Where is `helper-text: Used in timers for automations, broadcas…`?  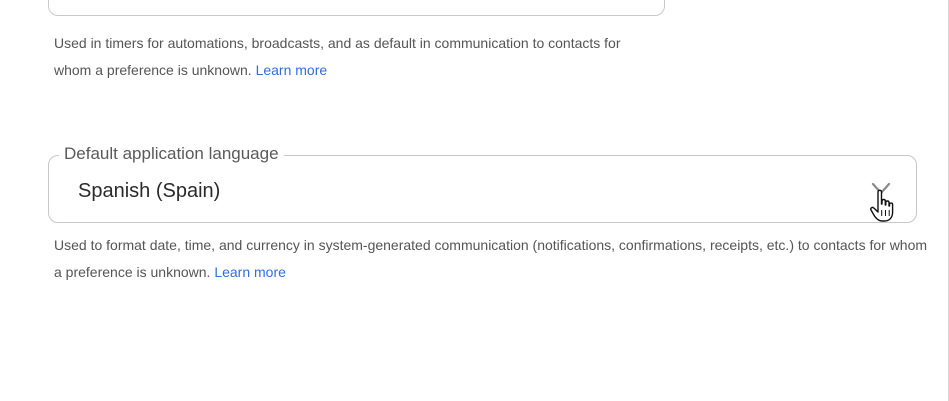 helper-text: Used in timers for automations, broadcas… is located at coordinates (337, 56).